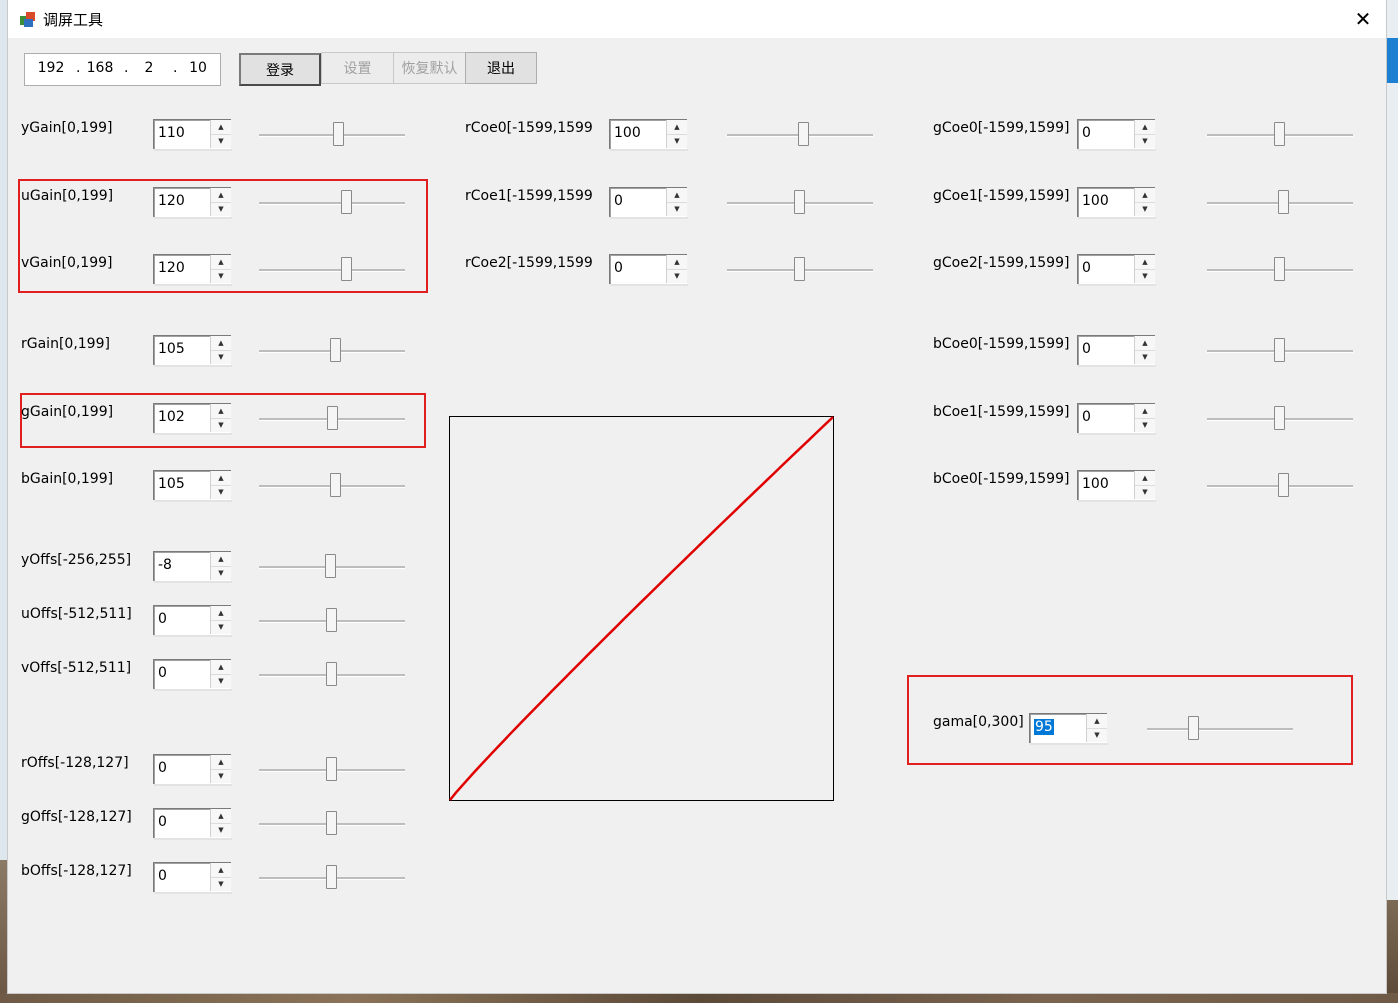  What do you see at coordinates (618, 201) in the screenshot?
I see `rcoe1-value: 0` at bounding box center [618, 201].